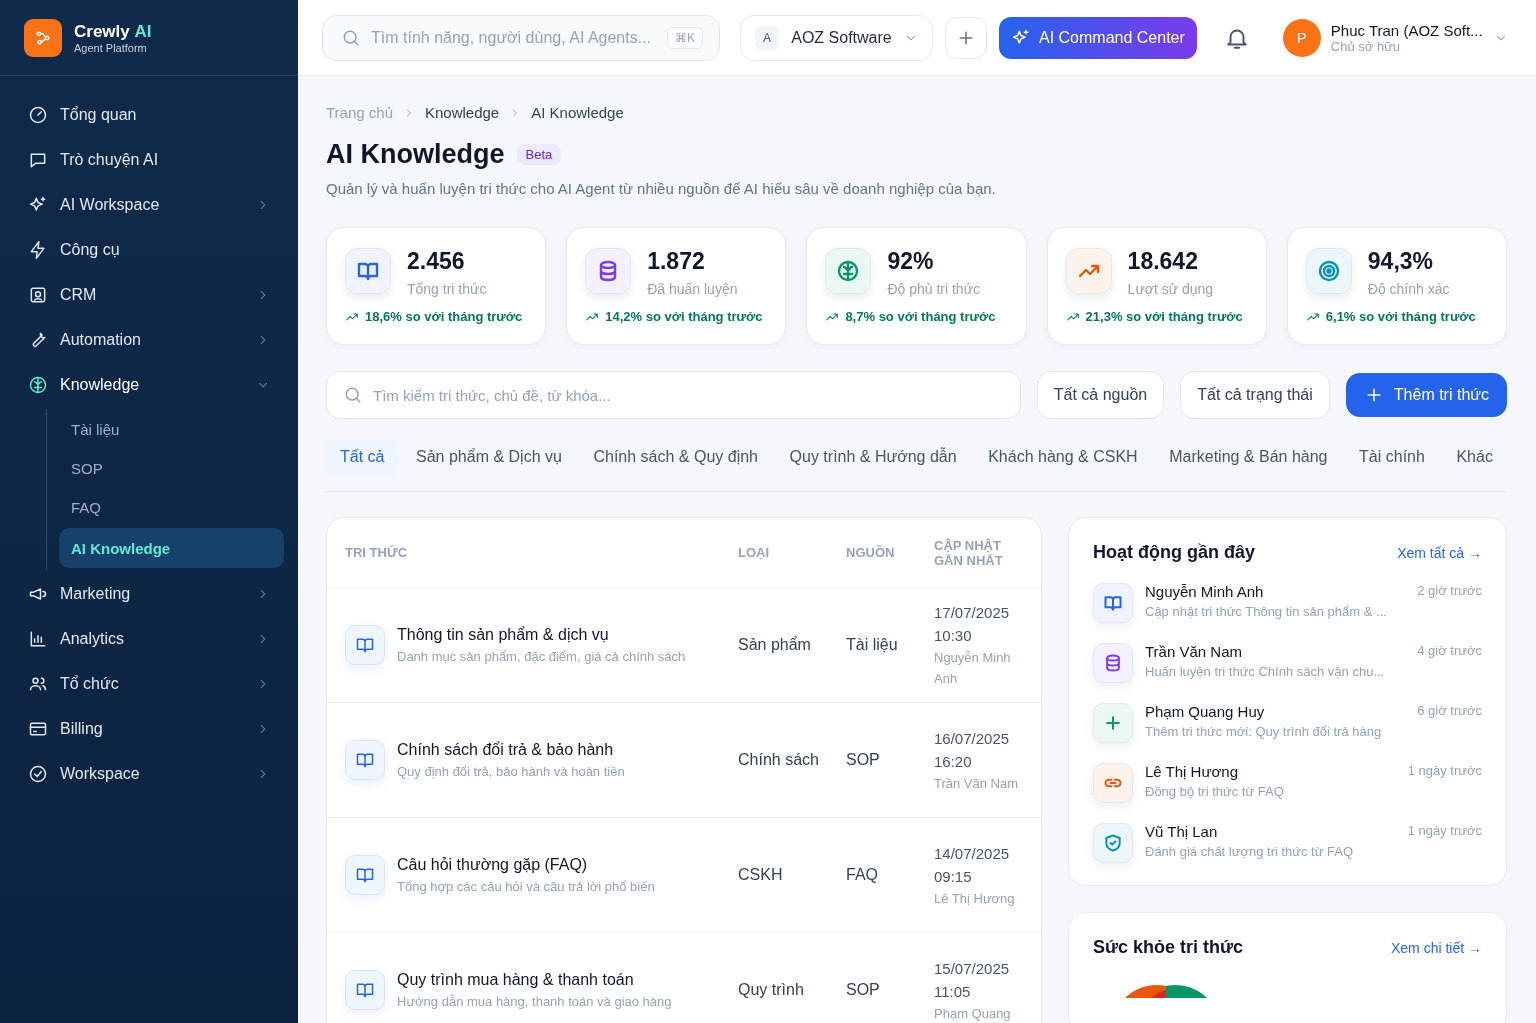 This screenshot has height=1023, width=1536. What do you see at coordinates (149, 385) in the screenshot?
I see `sidebar-item: Knowledge` at bounding box center [149, 385].